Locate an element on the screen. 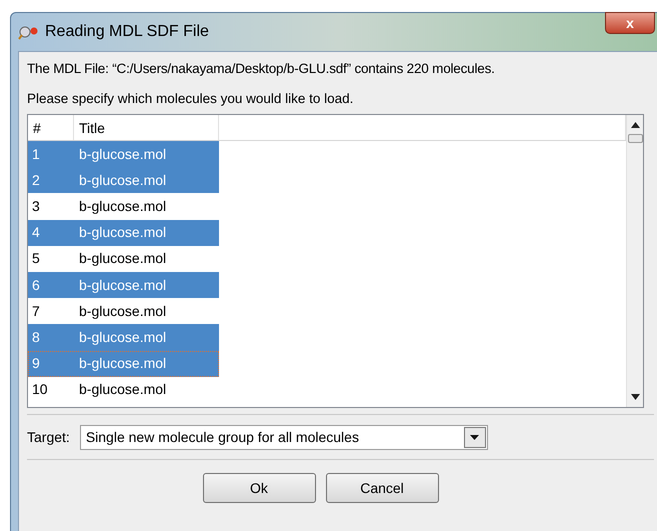  dropdown-arrow-icon is located at coordinates (475, 437).